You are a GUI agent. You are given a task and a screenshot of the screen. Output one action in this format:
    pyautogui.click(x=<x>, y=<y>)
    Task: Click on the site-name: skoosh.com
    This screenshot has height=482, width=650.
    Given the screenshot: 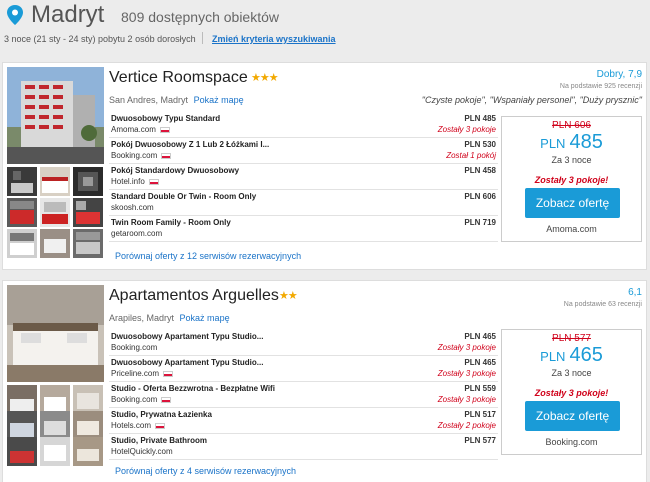 What is the action you would take?
    pyautogui.click(x=132, y=207)
    